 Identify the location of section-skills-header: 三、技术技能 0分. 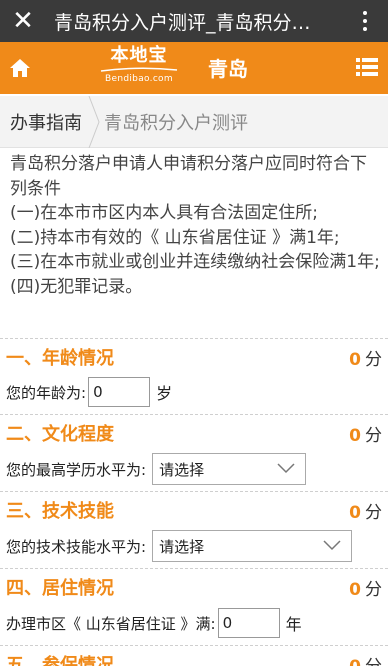
(194, 509).